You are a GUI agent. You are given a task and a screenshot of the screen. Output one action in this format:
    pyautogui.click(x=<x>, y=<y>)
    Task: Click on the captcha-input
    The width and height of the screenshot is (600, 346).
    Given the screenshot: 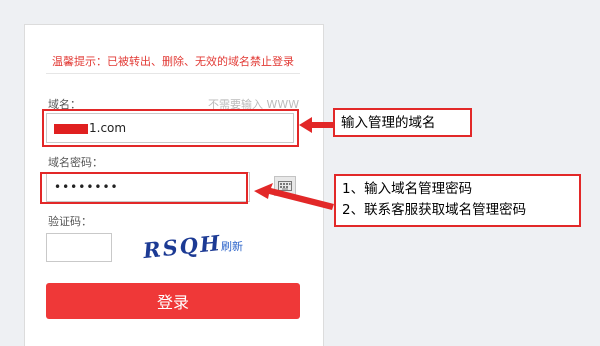 What is the action you would take?
    pyautogui.click(x=79, y=247)
    